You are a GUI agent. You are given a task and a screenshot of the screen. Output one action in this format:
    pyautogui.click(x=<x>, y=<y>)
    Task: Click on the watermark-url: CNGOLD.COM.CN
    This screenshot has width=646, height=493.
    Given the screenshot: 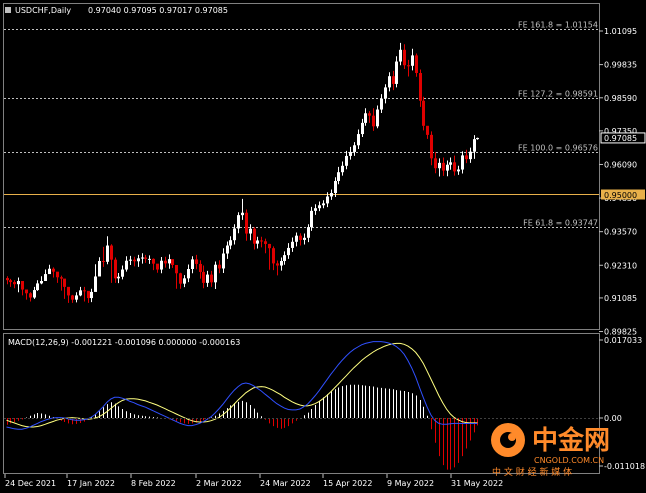 What is the action you would take?
    pyautogui.click(x=569, y=460)
    